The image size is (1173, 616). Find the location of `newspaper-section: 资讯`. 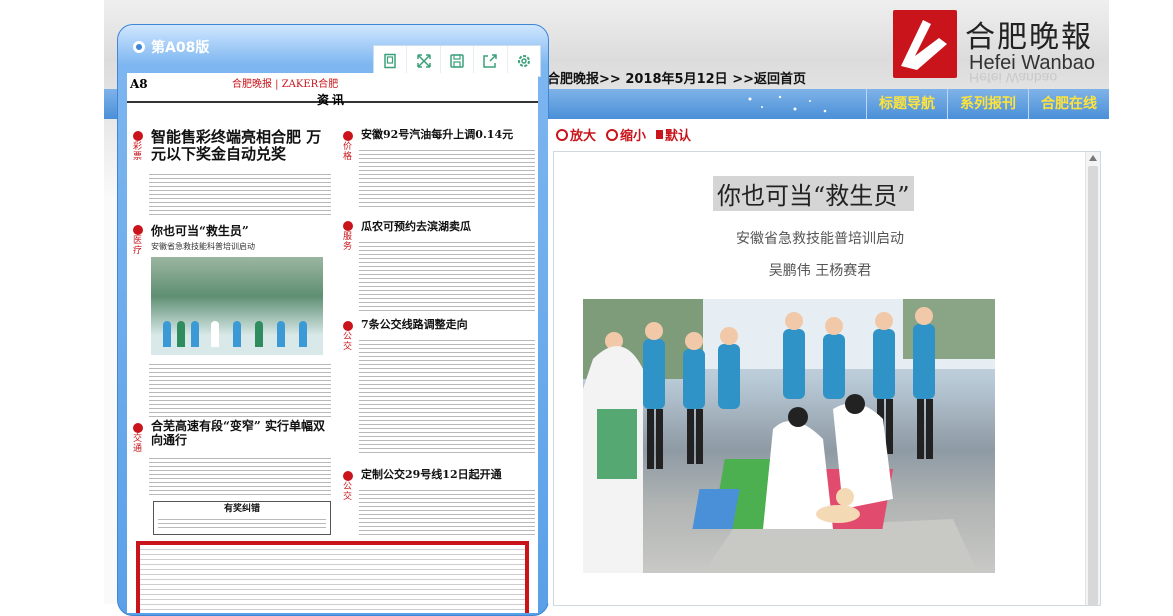

newspaper-section: 资讯 is located at coordinates (332, 100).